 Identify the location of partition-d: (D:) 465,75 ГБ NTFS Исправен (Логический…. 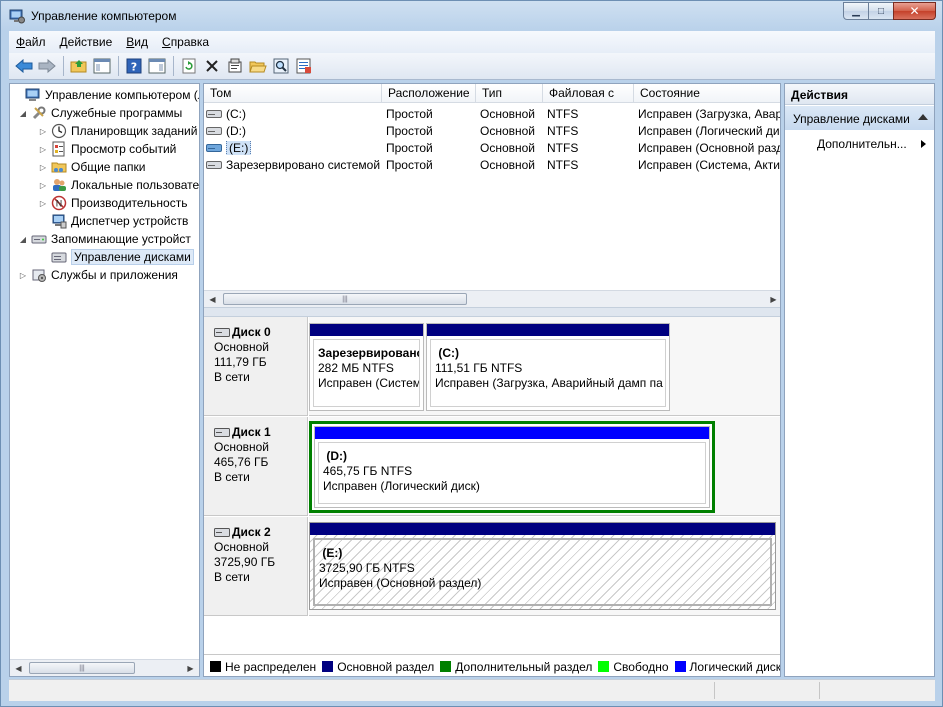
(512, 467).